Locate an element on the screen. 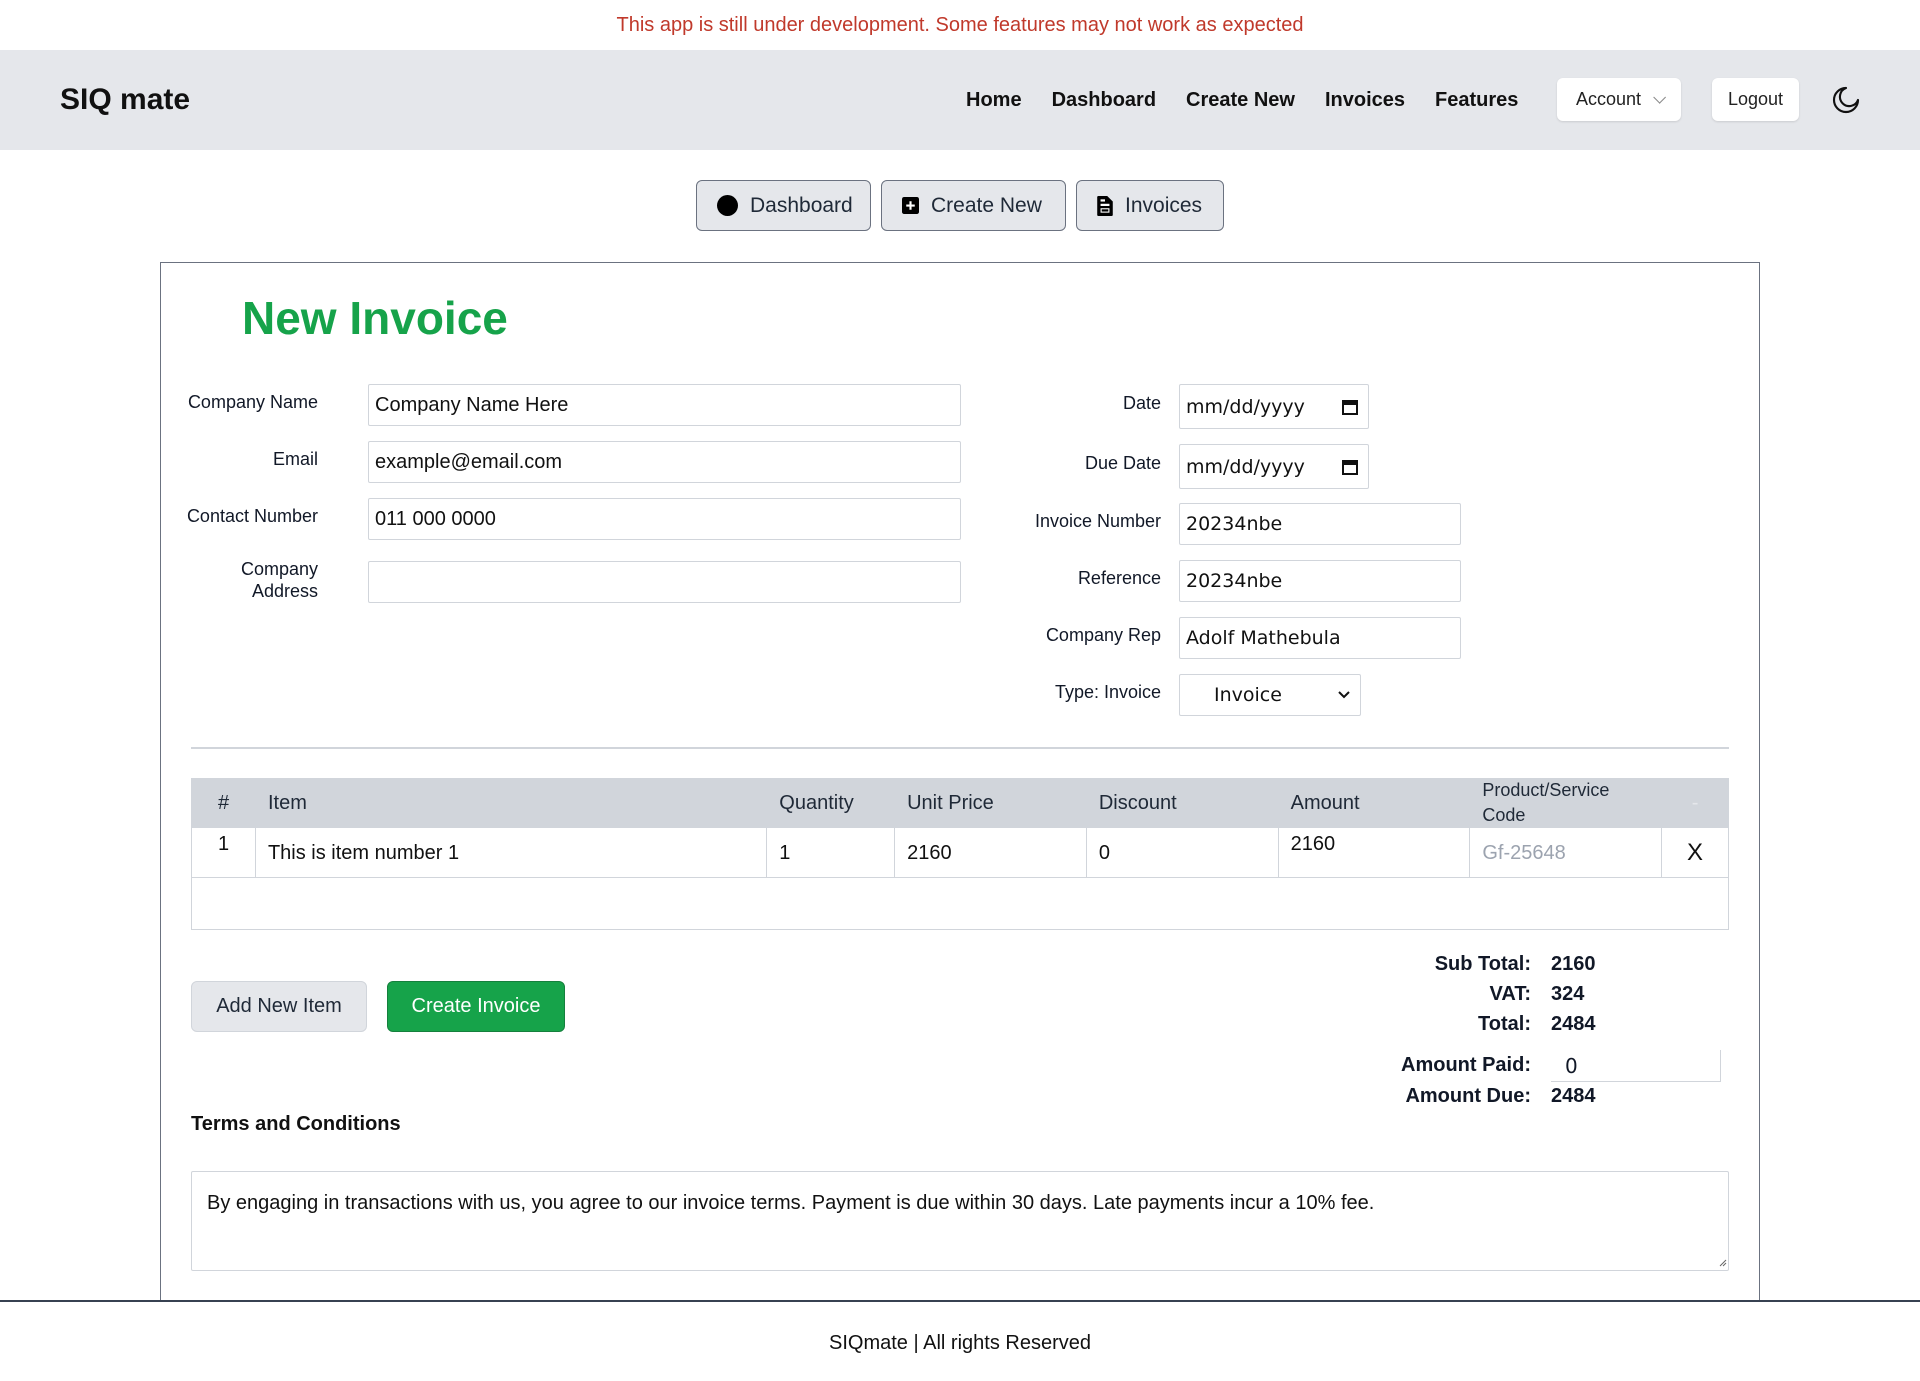  company-name-label: Company Name is located at coordinates (252, 402).